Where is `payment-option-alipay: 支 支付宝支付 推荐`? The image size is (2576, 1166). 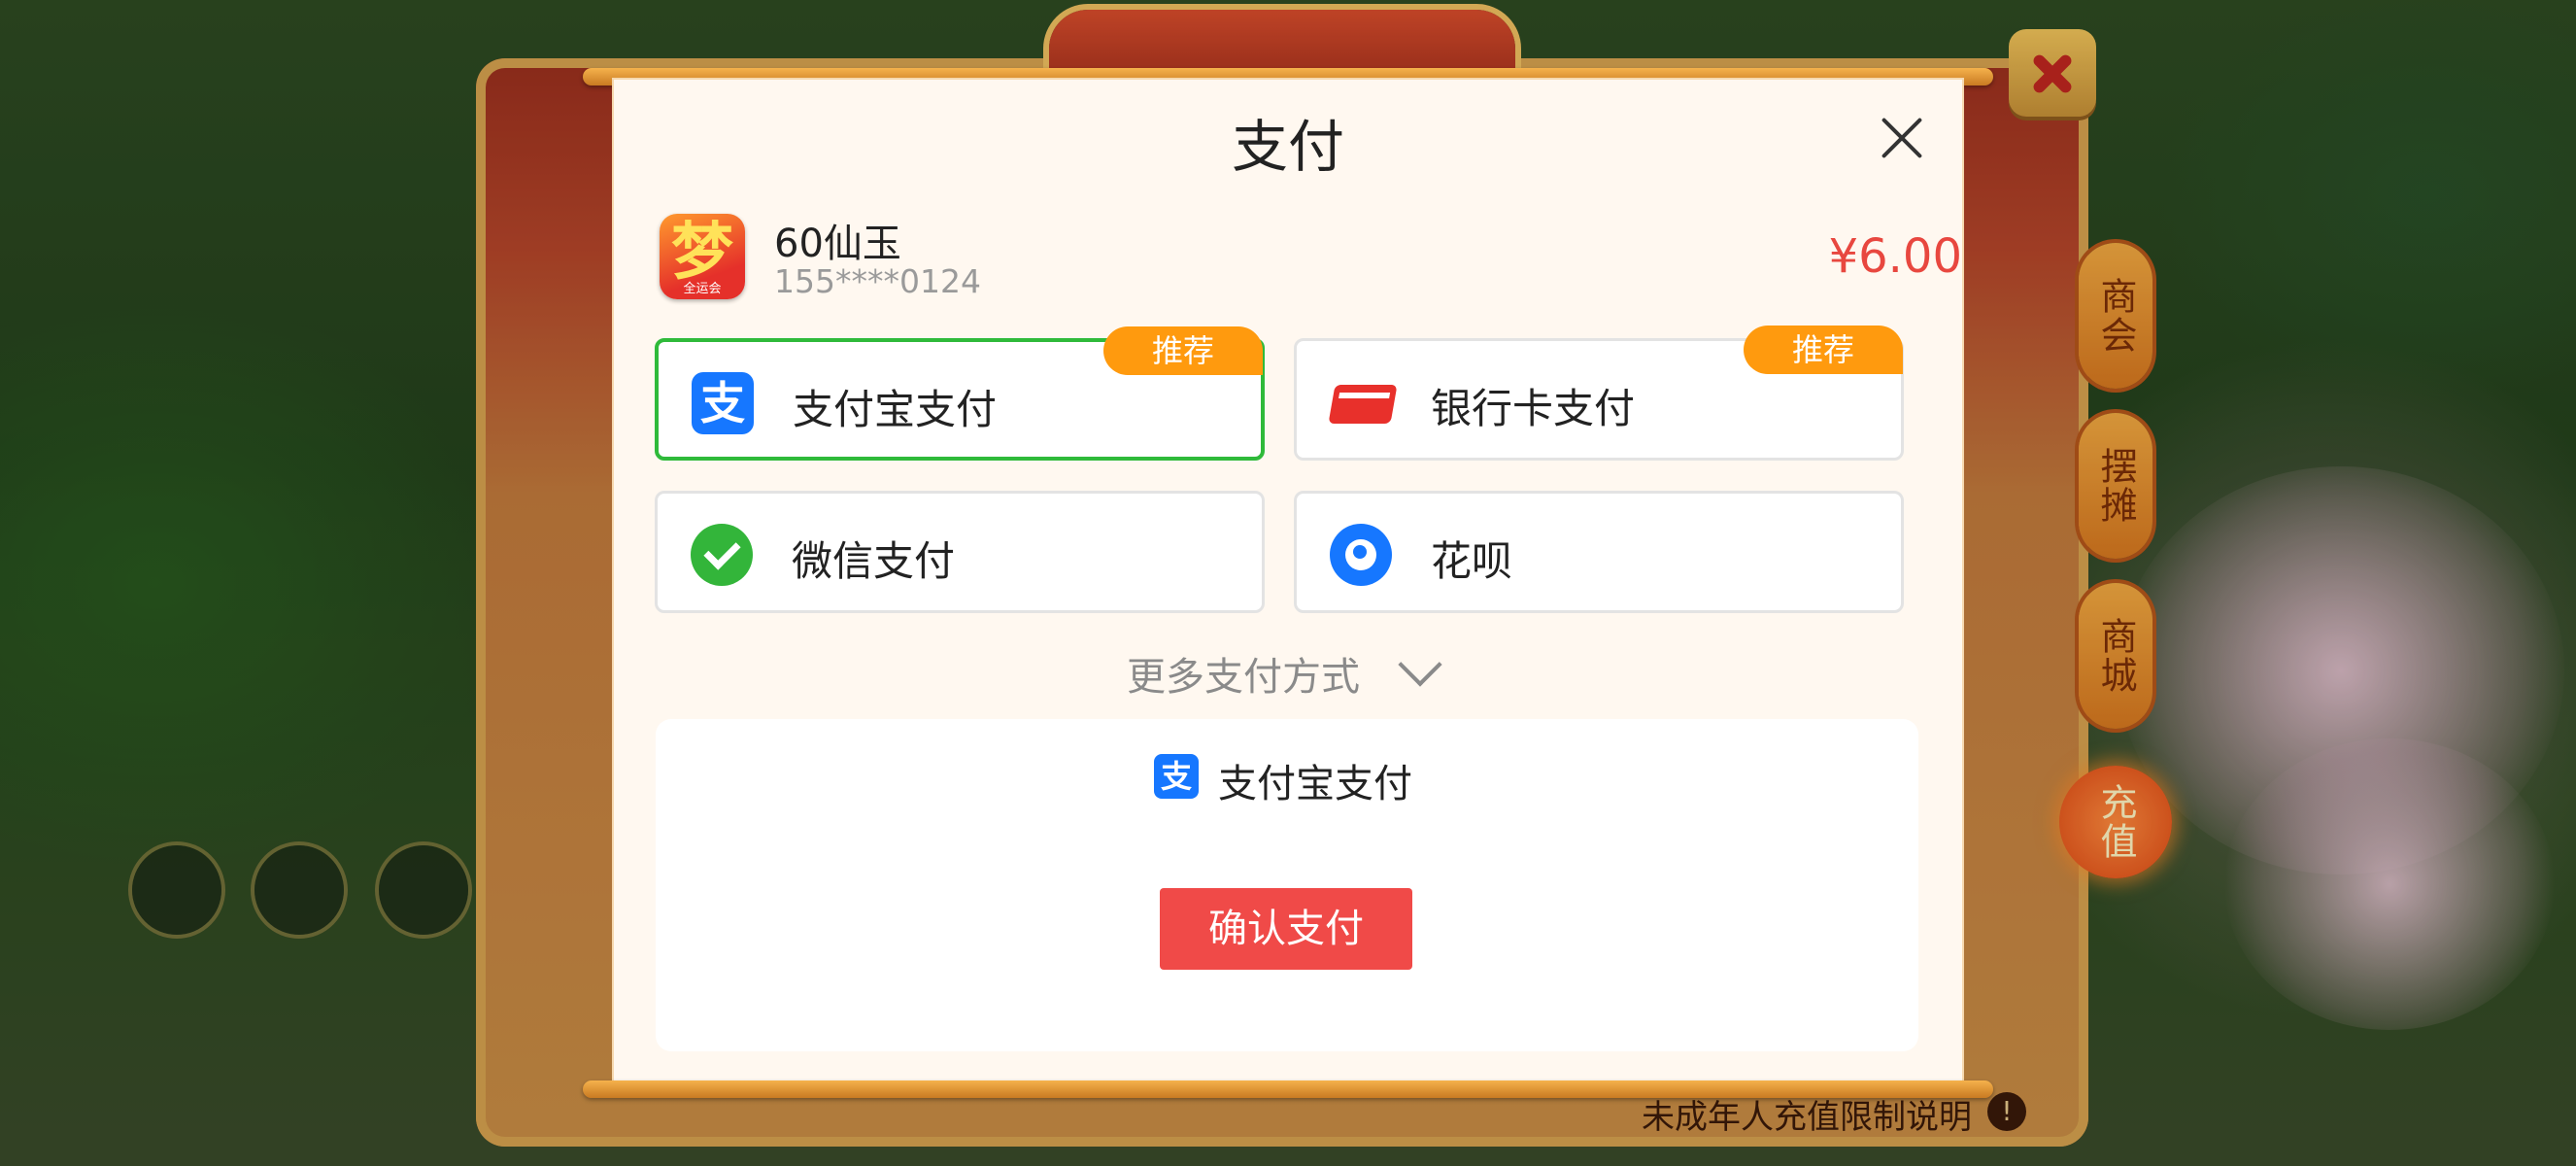 payment-option-alipay: 支 支付宝支付 推荐 is located at coordinates (960, 393).